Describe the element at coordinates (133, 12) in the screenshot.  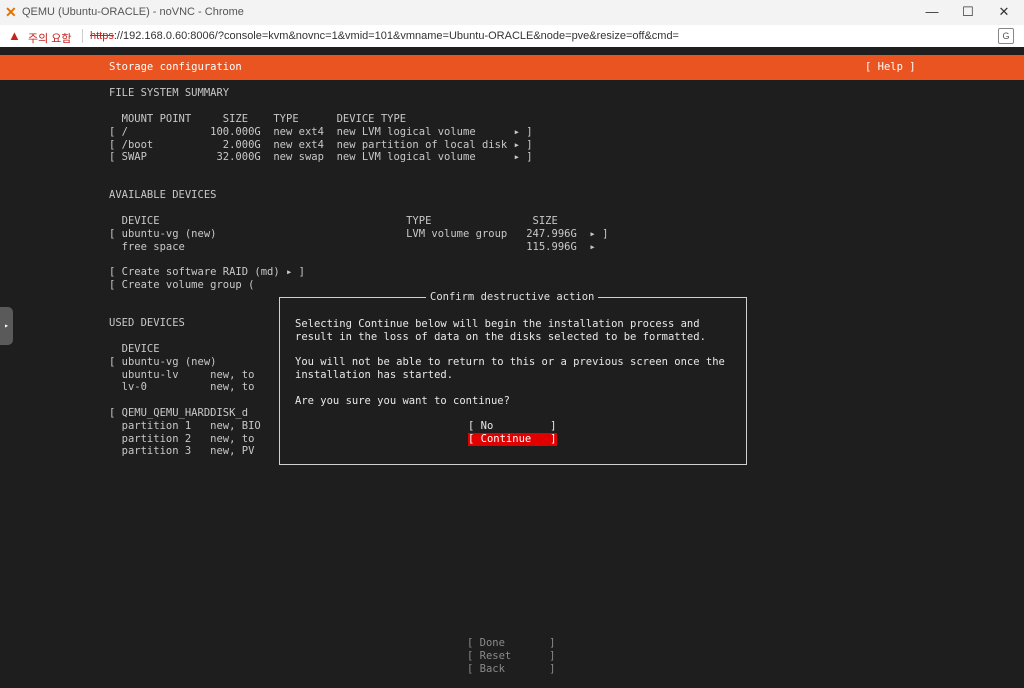
I see `window-title: QEMU (Ubuntu-ORACLE) - noVNC - Chrome` at that location.